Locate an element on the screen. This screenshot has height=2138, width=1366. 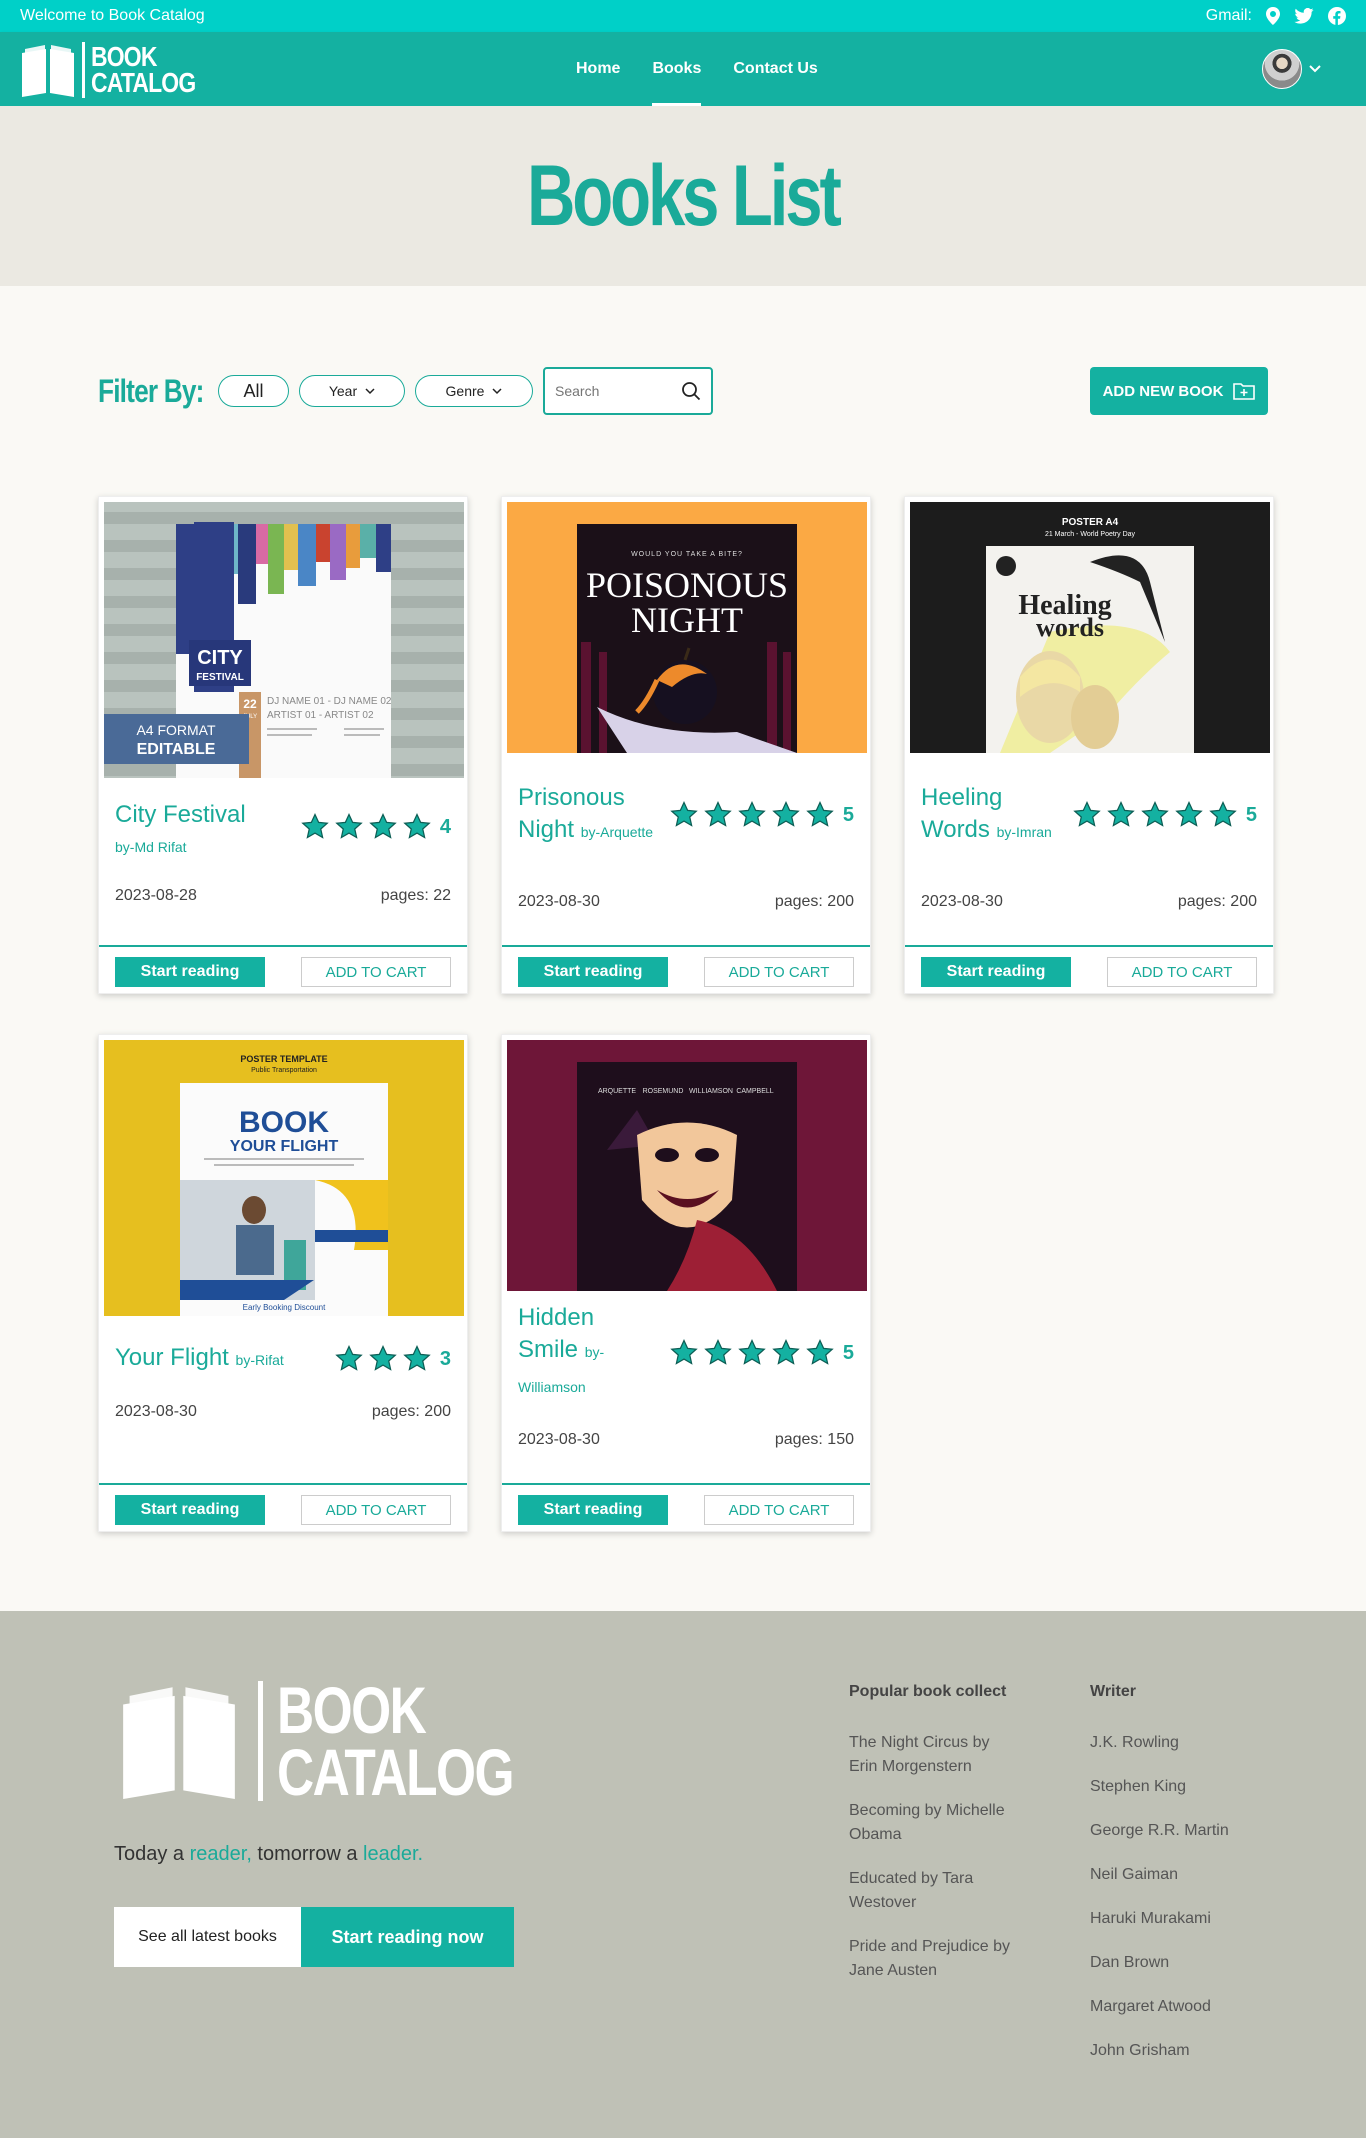
book-pages: pages: 200 is located at coordinates (814, 901).